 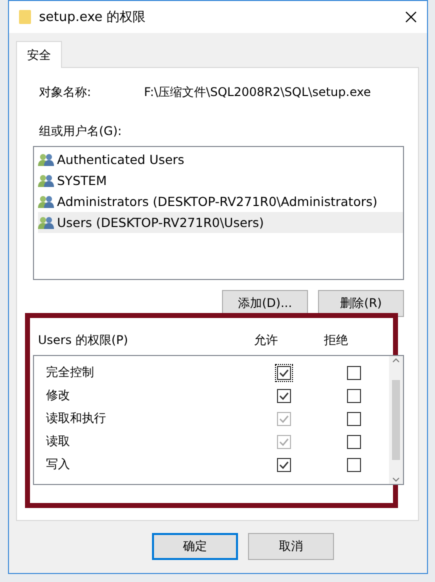 What do you see at coordinates (80, 131) in the screenshot?
I see `list-label: 组或用户名(G):` at bounding box center [80, 131].